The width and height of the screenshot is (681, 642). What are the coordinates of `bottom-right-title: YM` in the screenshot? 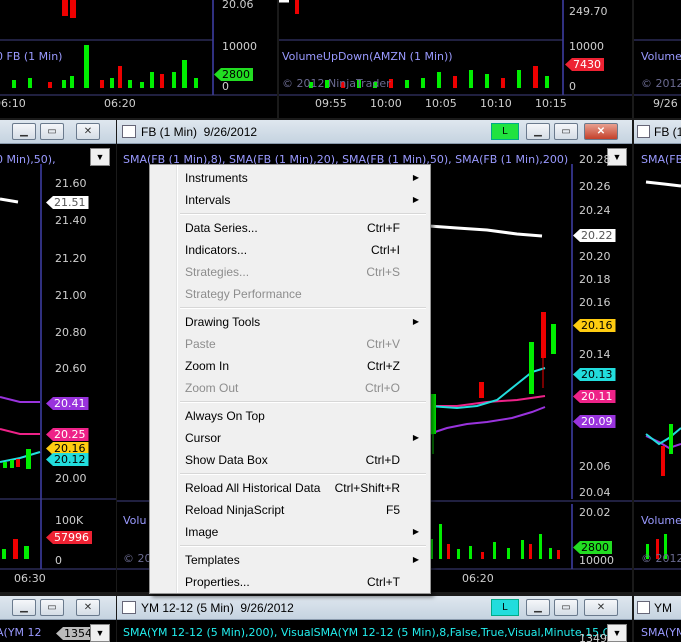 It's located at (663, 608).